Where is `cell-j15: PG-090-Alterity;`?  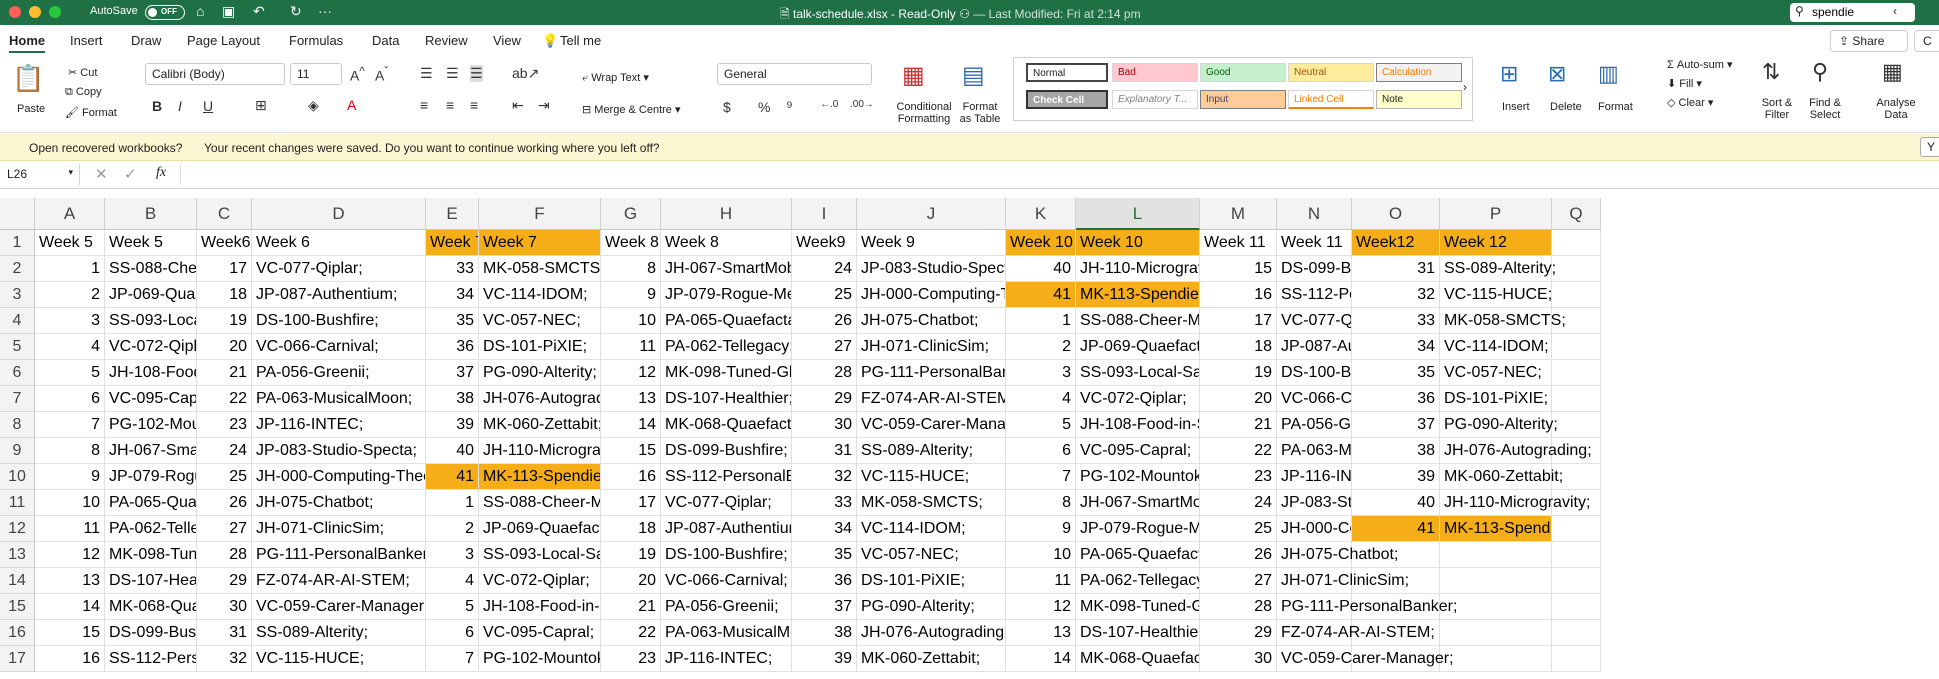 cell-j15: PG-090-Alterity; is located at coordinates (931, 607).